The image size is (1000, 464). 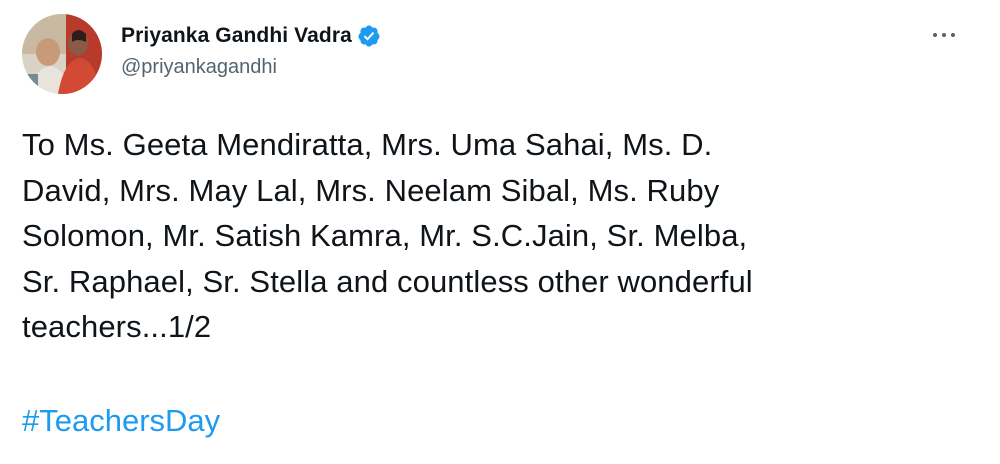 What do you see at coordinates (199, 67) in the screenshot?
I see `author-handle: @priyankagandhi` at bounding box center [199, 67].